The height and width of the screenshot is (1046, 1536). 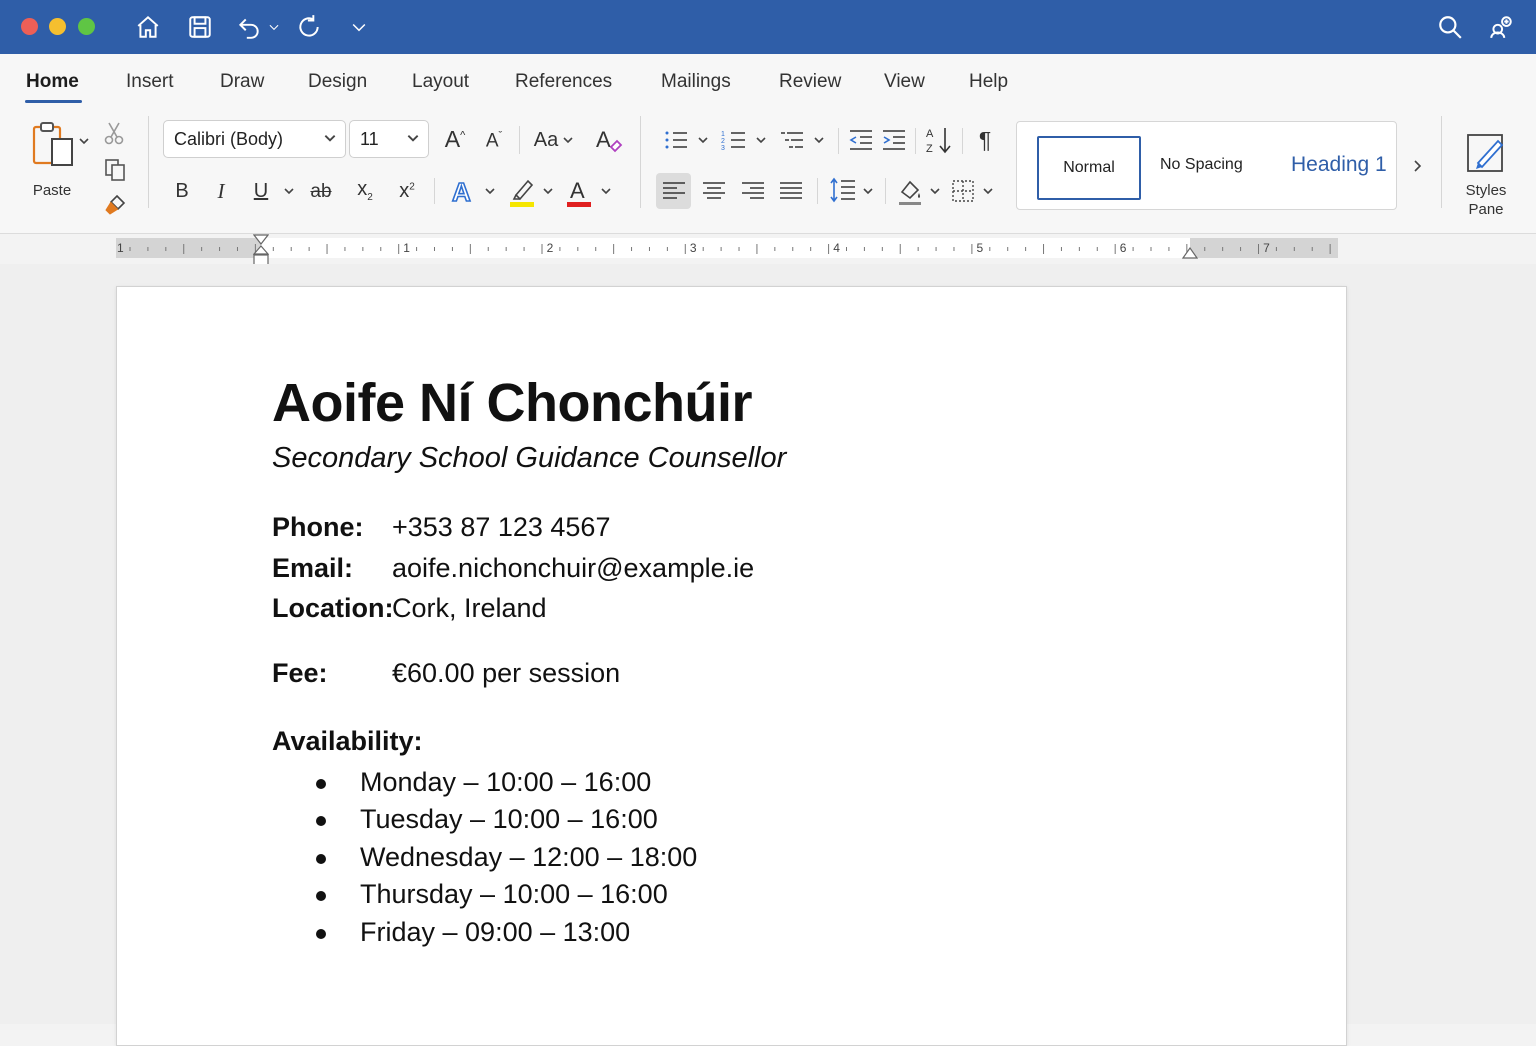 I want to click on align-center-icon, so click(x=714, y=190).